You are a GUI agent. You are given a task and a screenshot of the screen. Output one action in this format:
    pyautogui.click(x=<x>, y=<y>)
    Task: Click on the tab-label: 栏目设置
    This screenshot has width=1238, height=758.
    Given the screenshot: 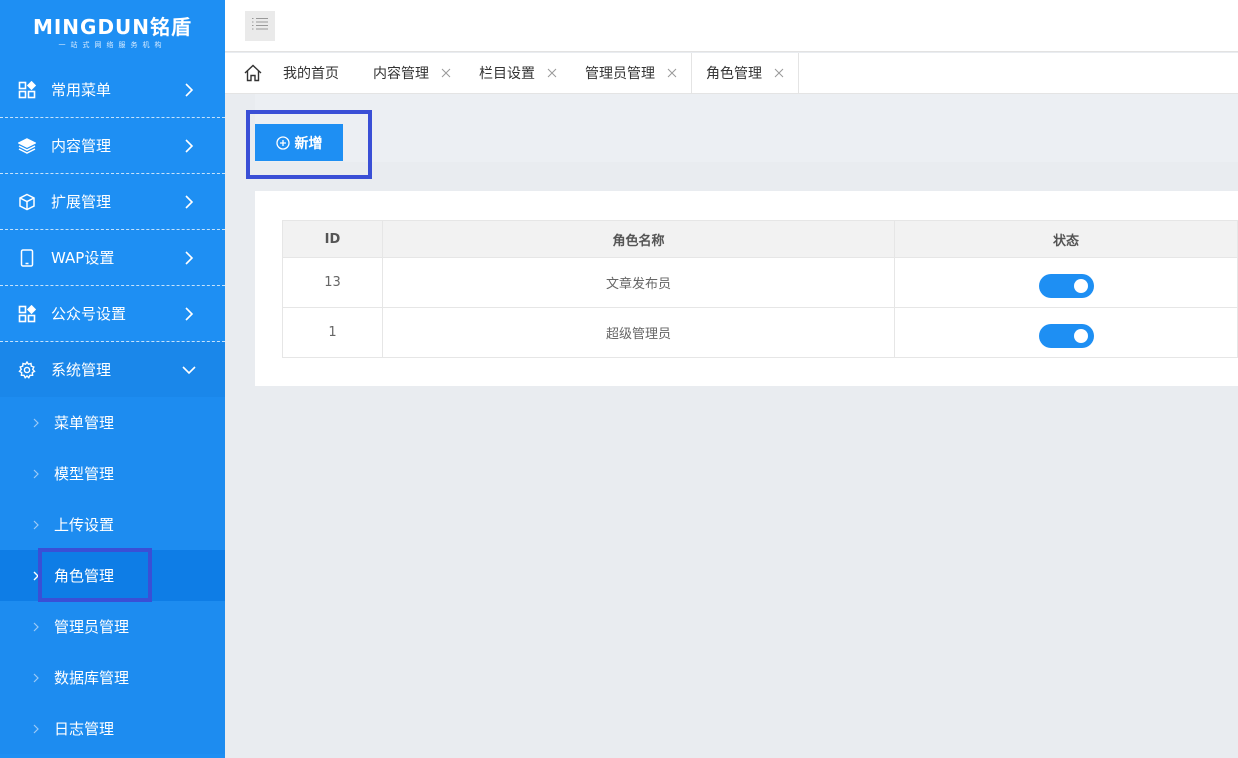 What is the action you would take?
    pyautogui.click(x=507, y=74)
    